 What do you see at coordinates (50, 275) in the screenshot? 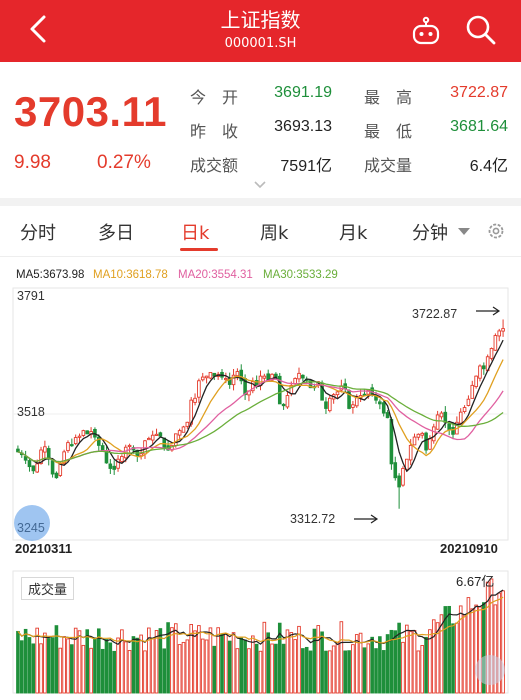
I see `ma5-legend: MA5:3673.98` at bounding box center [50, 275].